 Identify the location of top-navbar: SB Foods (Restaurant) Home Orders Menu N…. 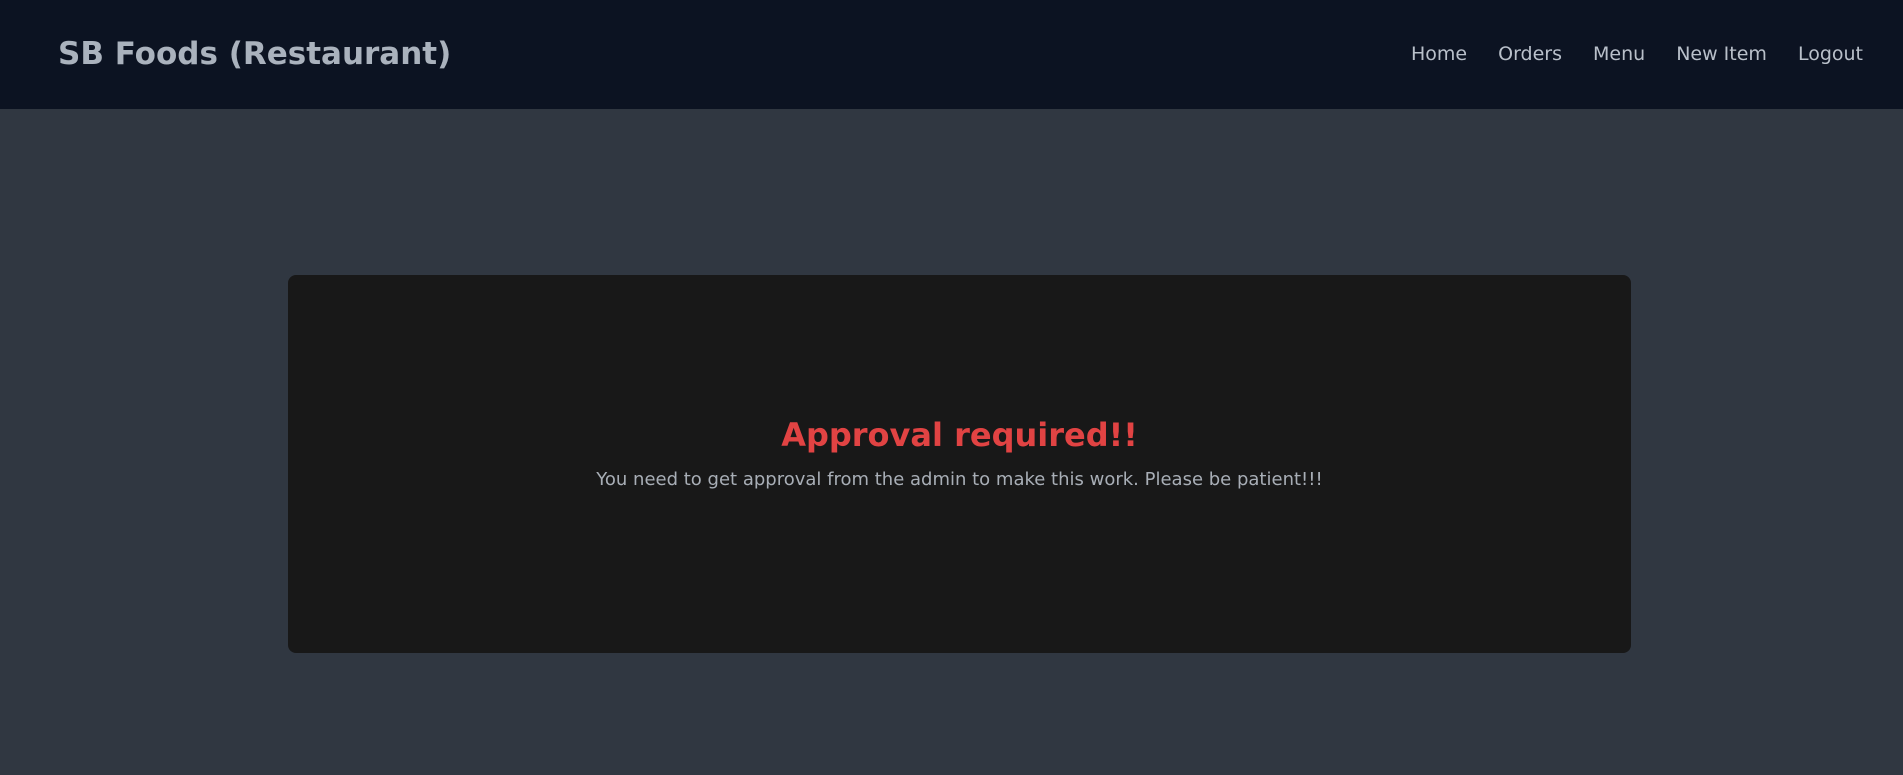
(951, 54).